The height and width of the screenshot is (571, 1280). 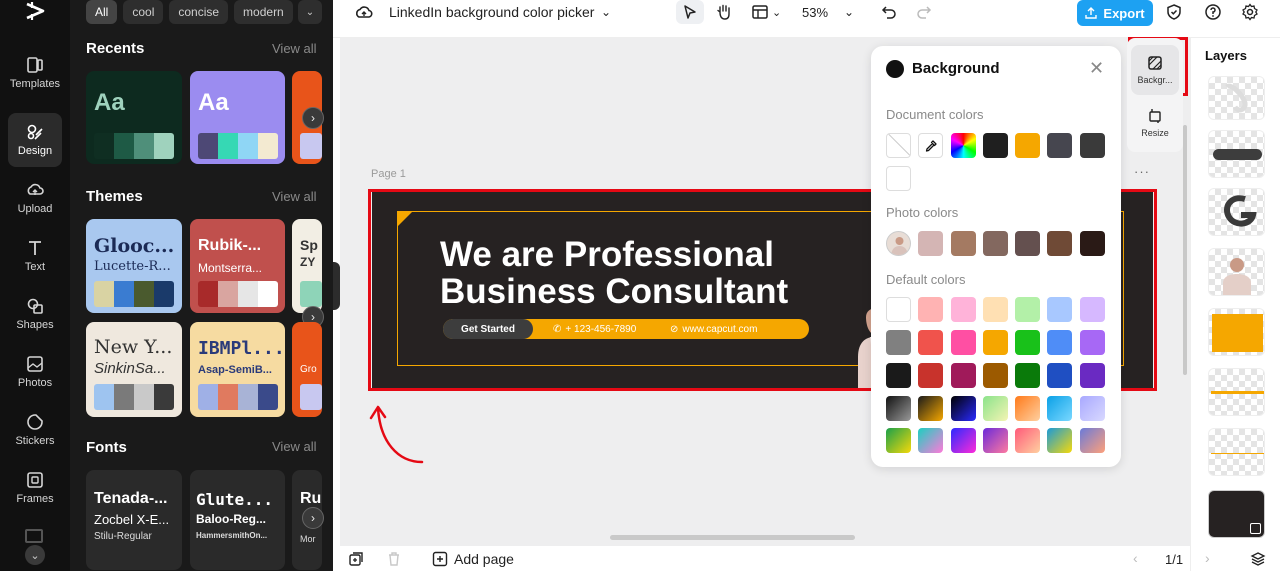 What do you see at coordinates (724, 12) in the screenshot?
I see `hand-tool-icon` at bounding box center [724, 12].